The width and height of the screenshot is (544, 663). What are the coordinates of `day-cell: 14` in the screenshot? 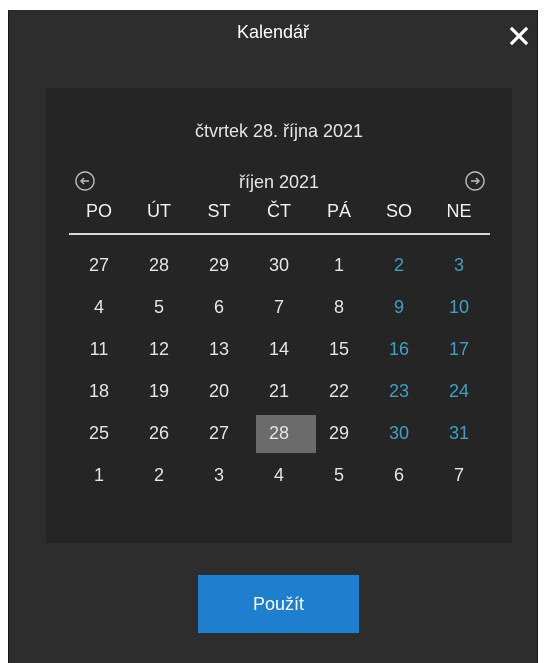 It's located at (279, 349).